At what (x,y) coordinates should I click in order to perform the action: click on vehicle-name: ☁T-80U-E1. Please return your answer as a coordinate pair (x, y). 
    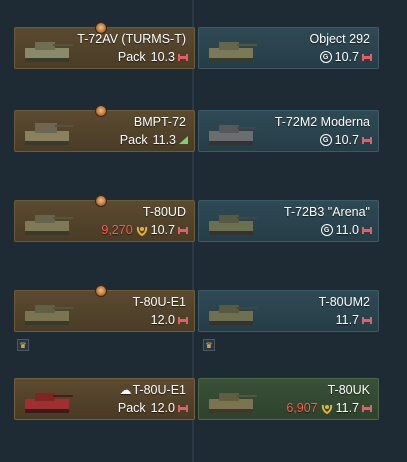
    Looking at the image, I should click on (153, 390).